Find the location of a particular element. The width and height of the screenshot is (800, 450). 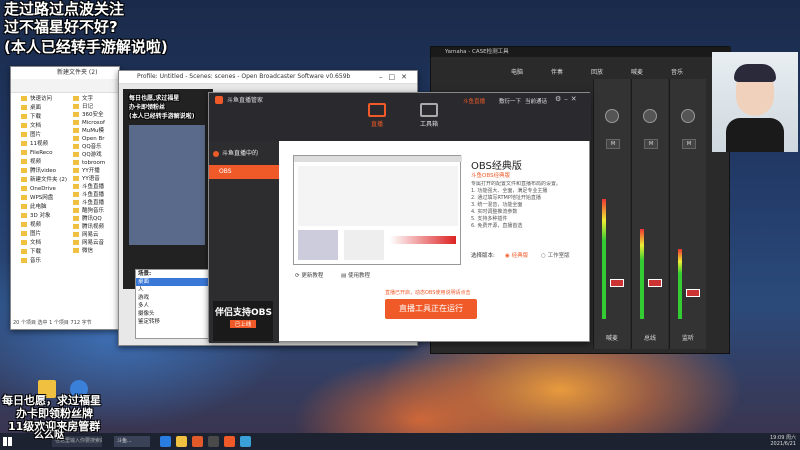

scene-item: 桌面 is located at coordinates (172, 282).